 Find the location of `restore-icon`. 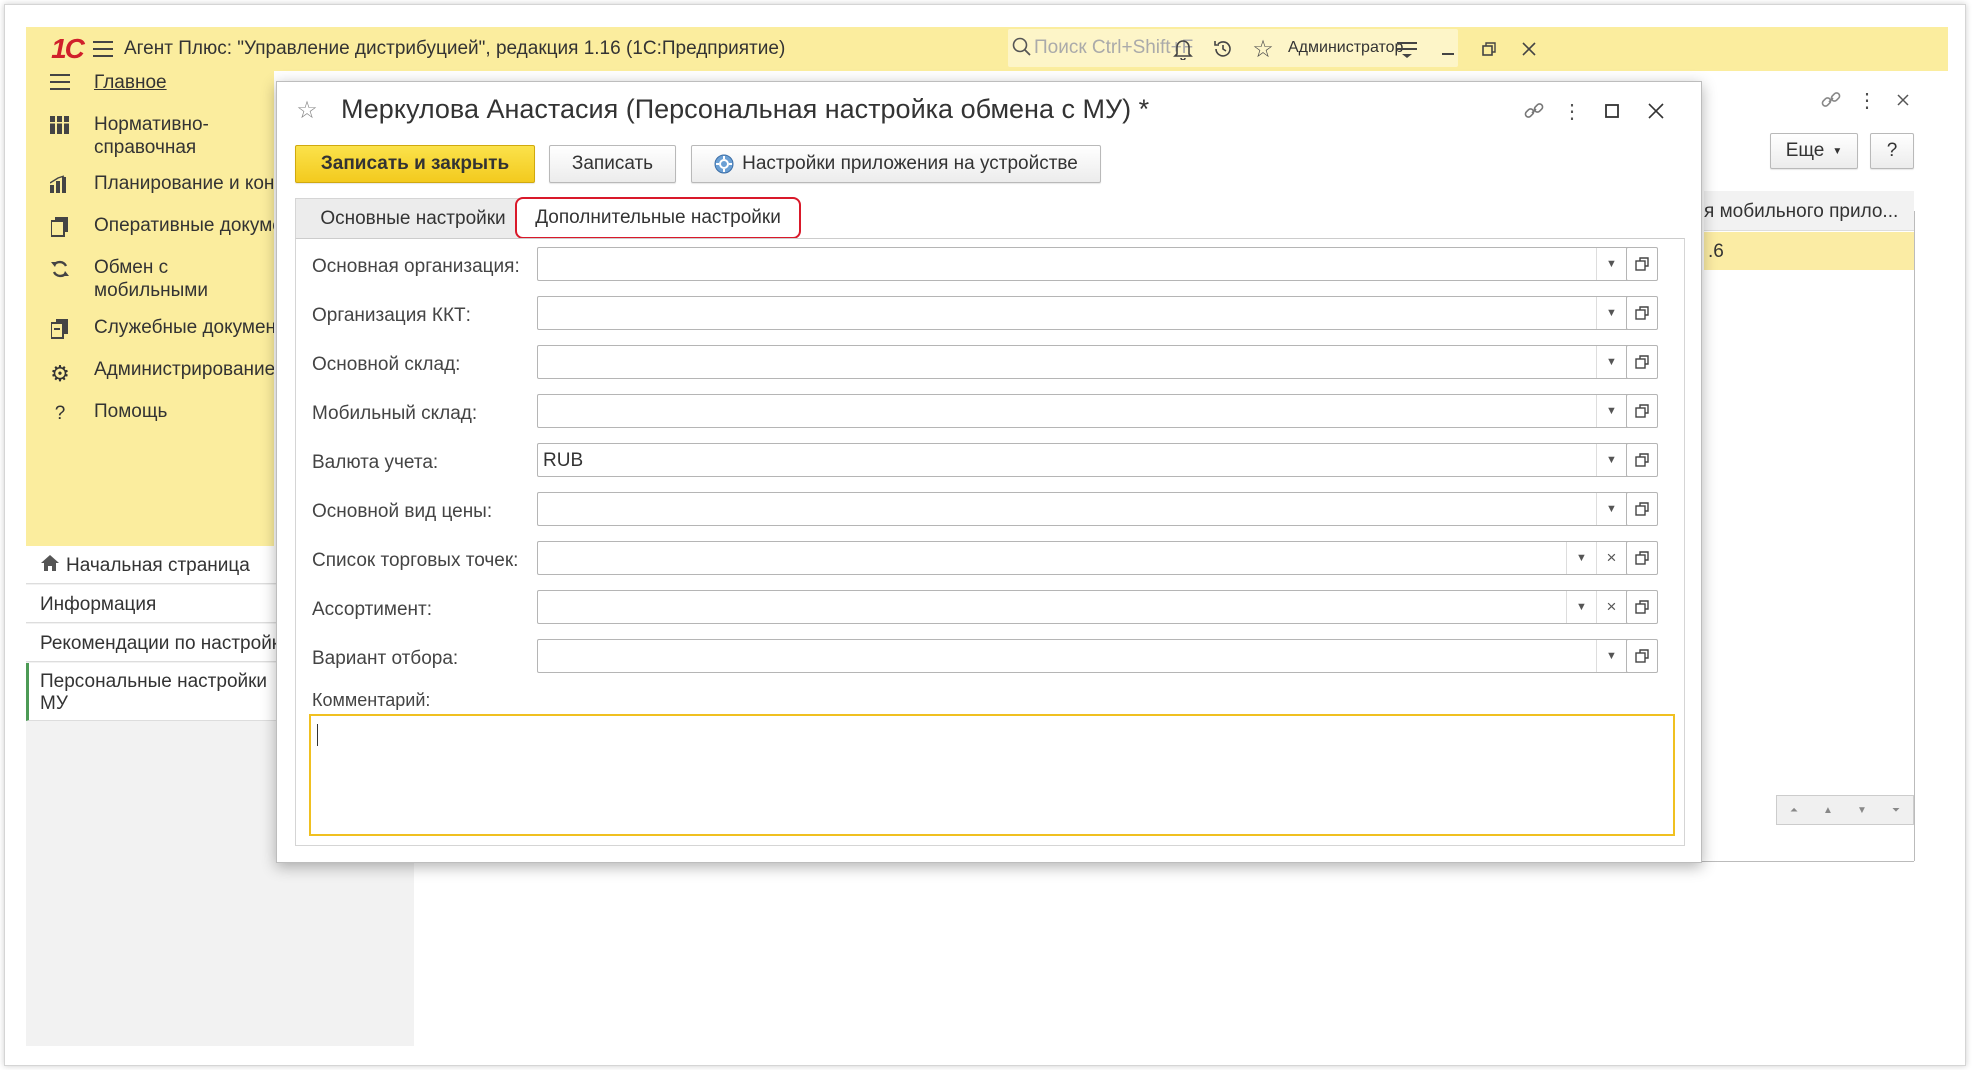

restore-icon is located at coordinates (1489, 49).